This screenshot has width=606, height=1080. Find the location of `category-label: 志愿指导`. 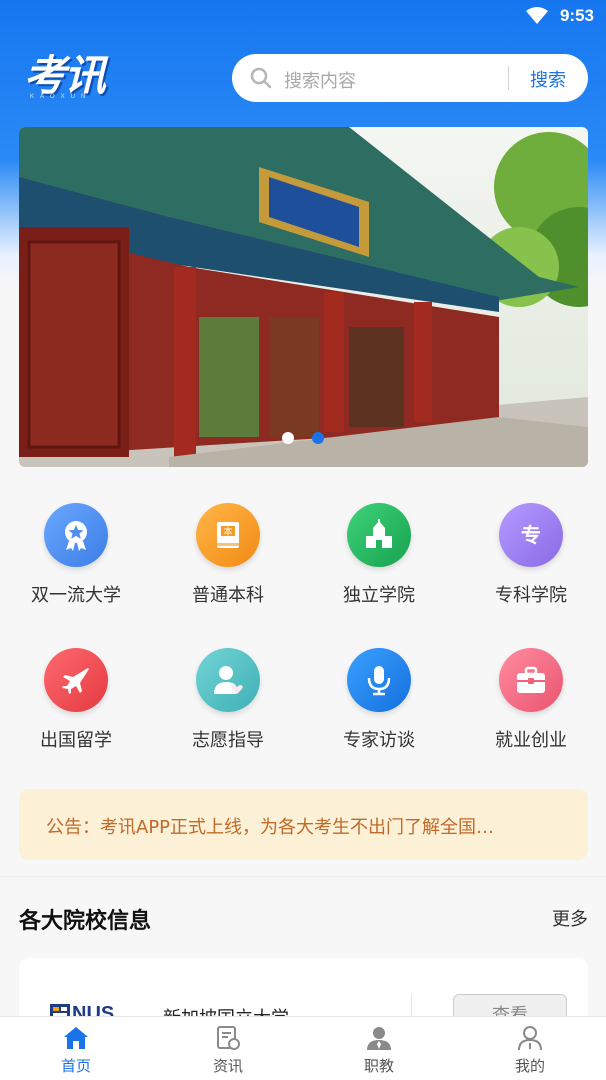

category-label: 志愿指导 is located at coordinates (228, 740).